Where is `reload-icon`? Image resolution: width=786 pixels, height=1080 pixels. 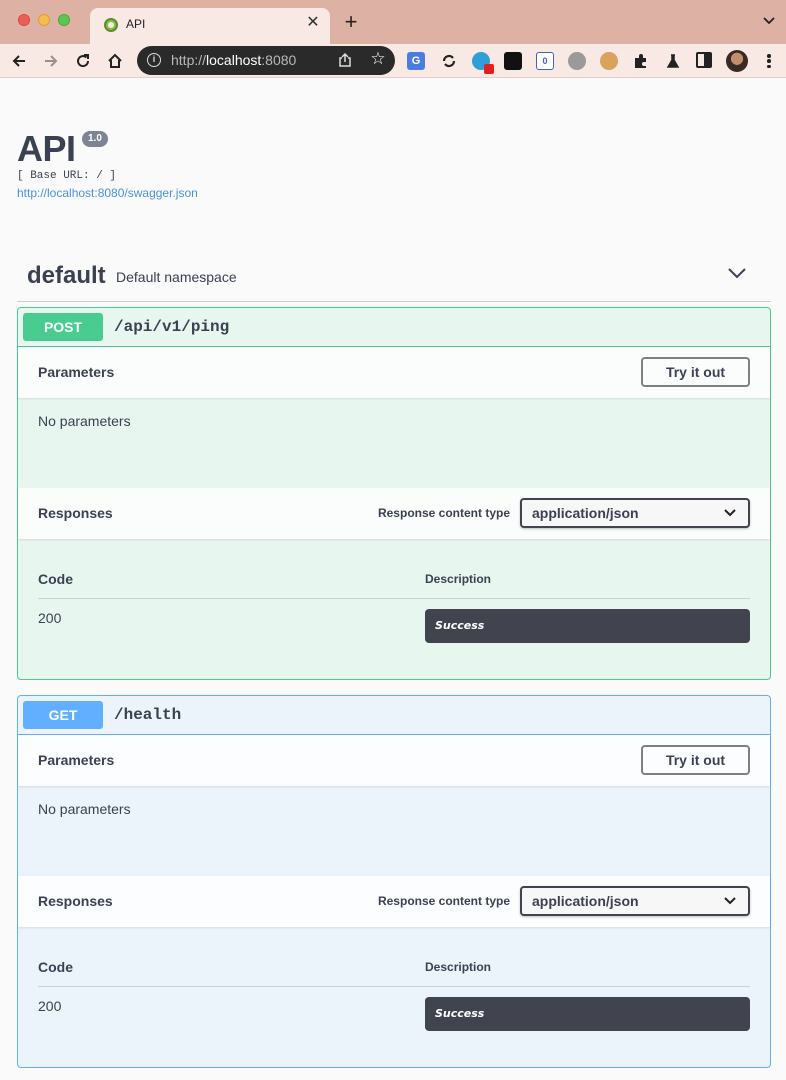
reload-icon is located at coordinates (83, 61).